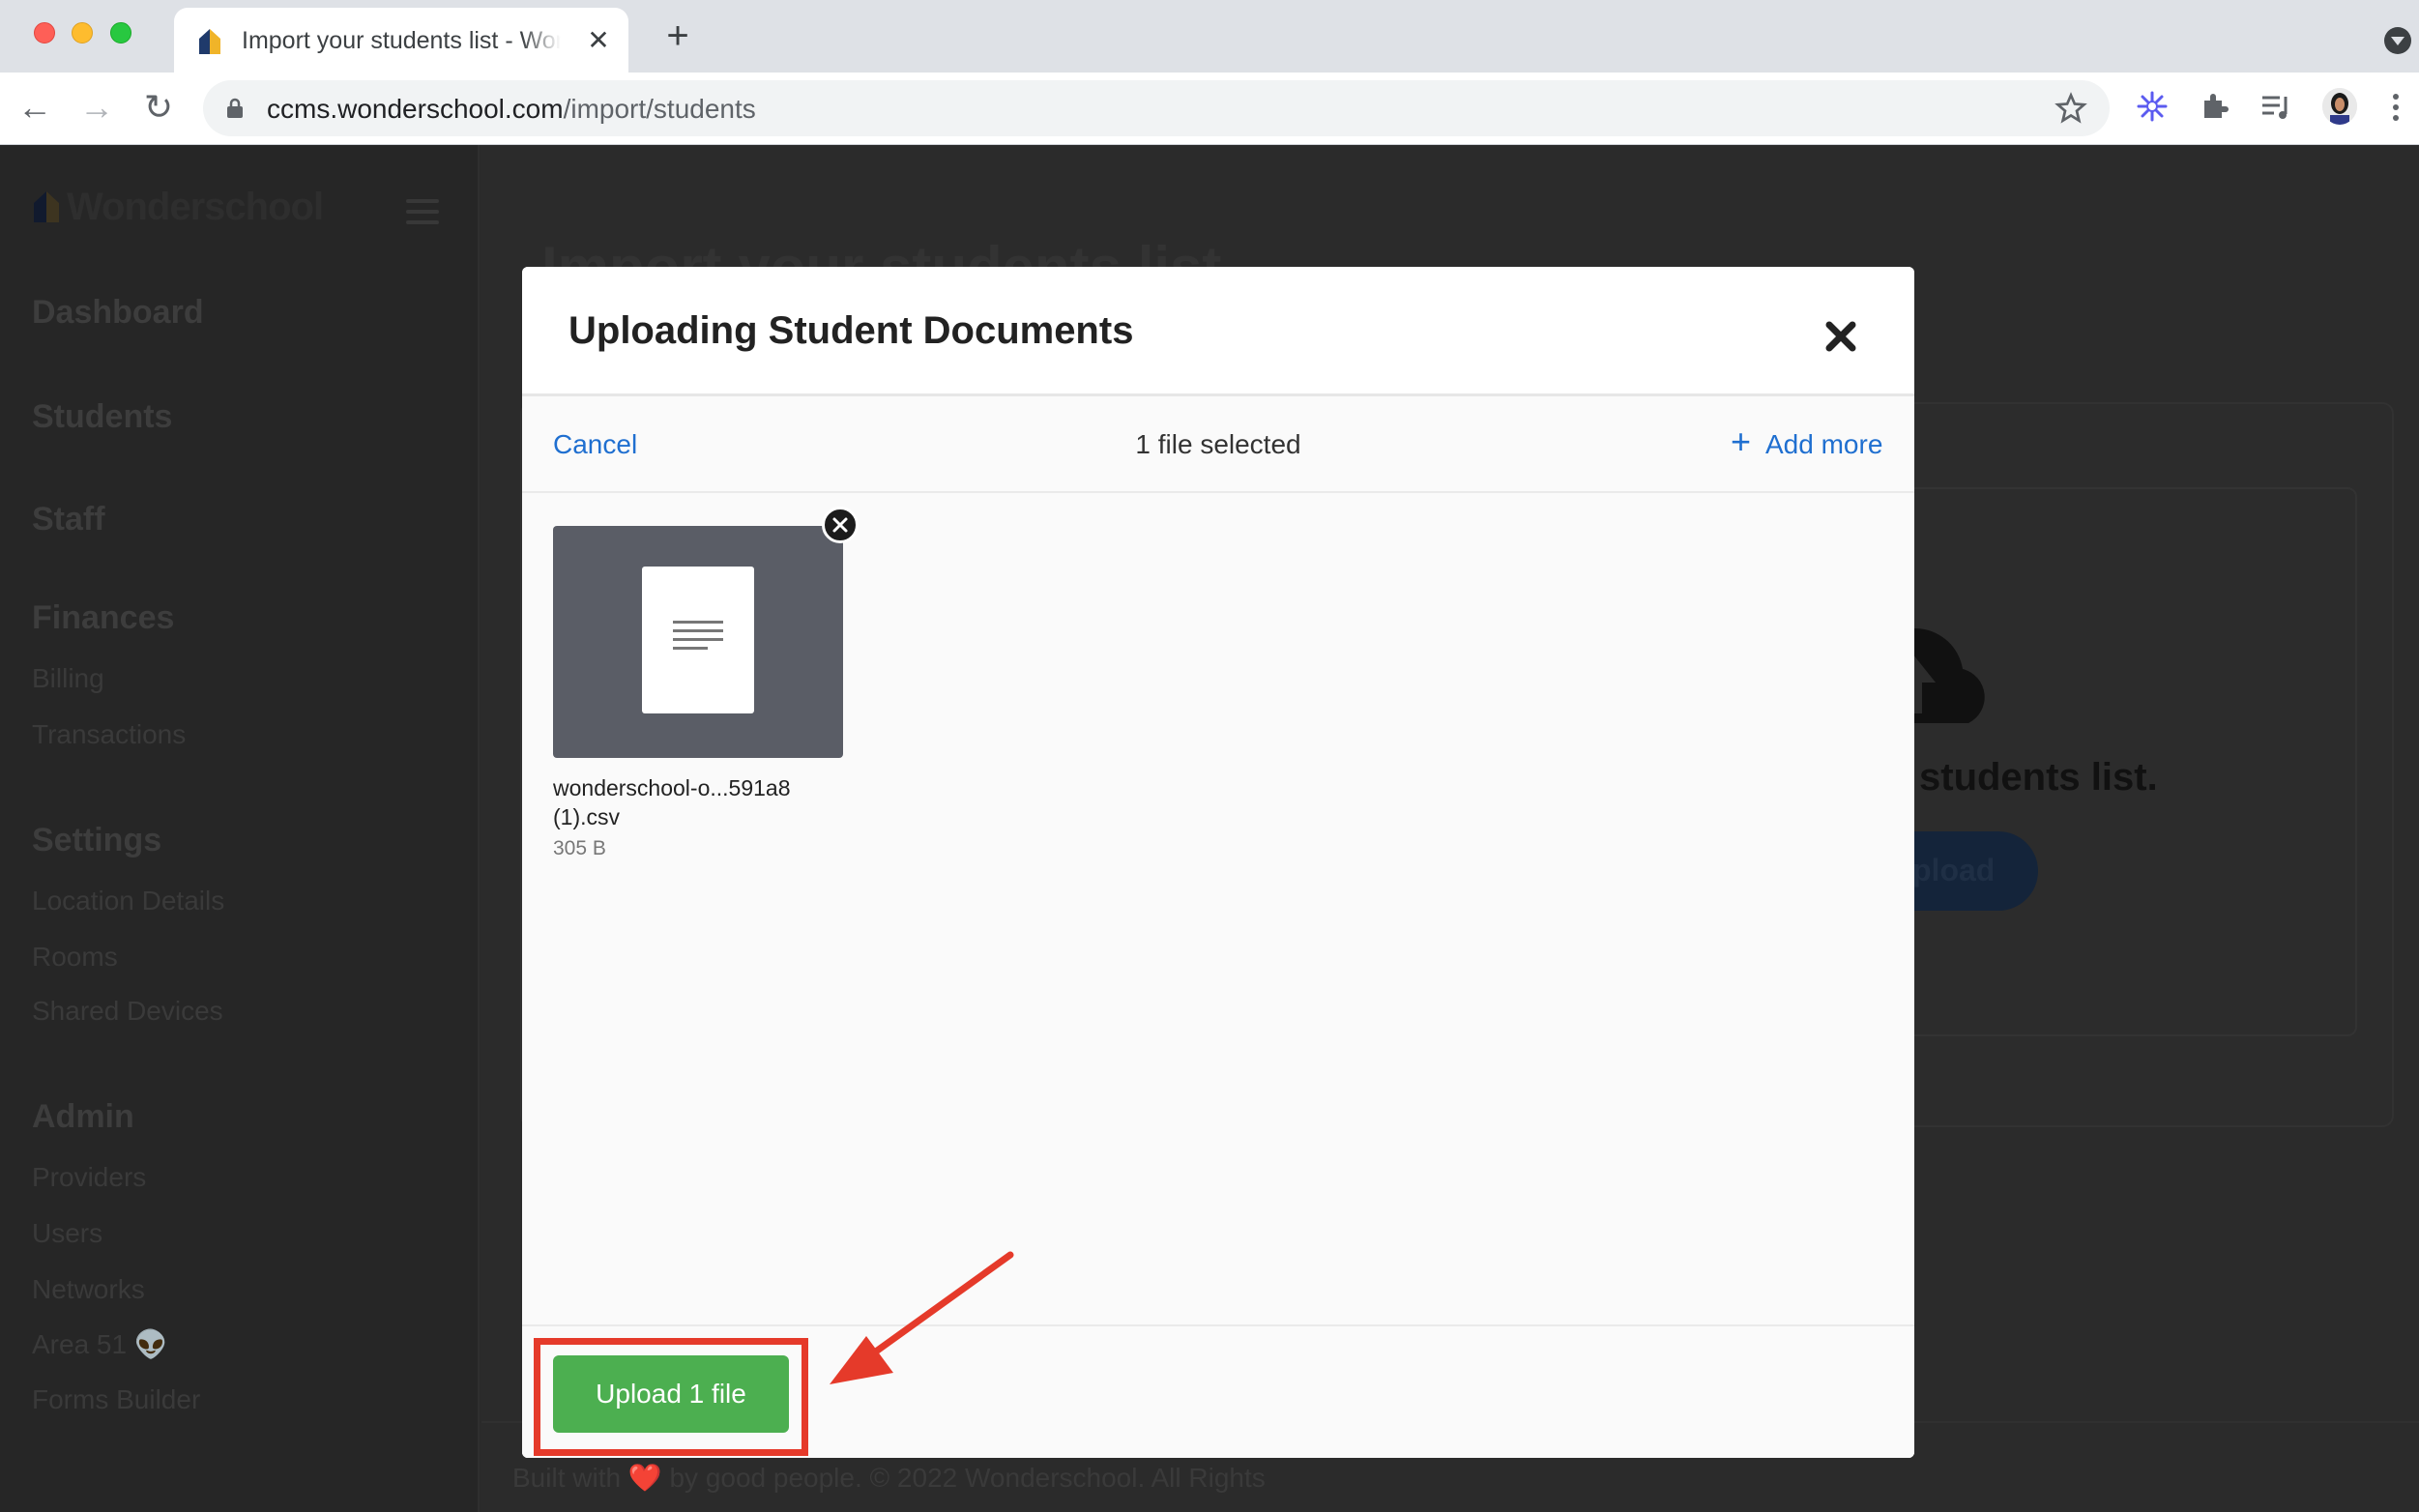  What do you see at coordinates (2276, 106) in the screenshot?
I see `media-queue-icon` at bounding box center [2276, 106].